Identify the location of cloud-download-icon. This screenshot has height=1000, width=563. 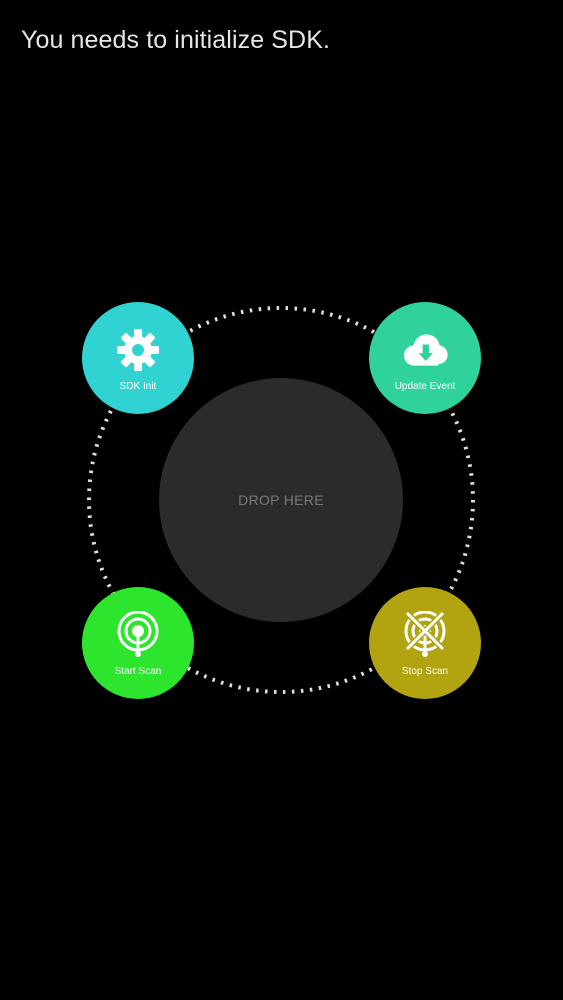
(425, 350).